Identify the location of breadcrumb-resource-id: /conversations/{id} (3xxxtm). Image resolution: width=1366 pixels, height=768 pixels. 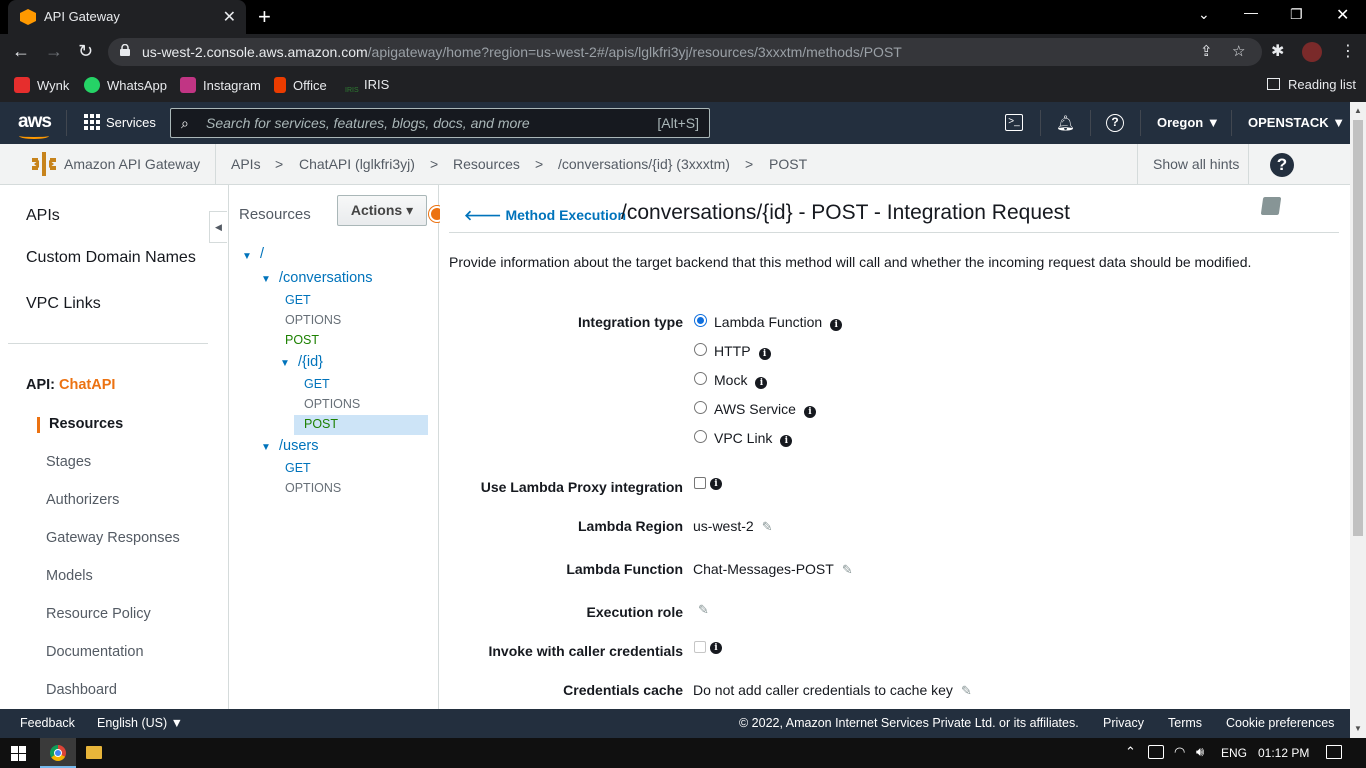
(644, 164).